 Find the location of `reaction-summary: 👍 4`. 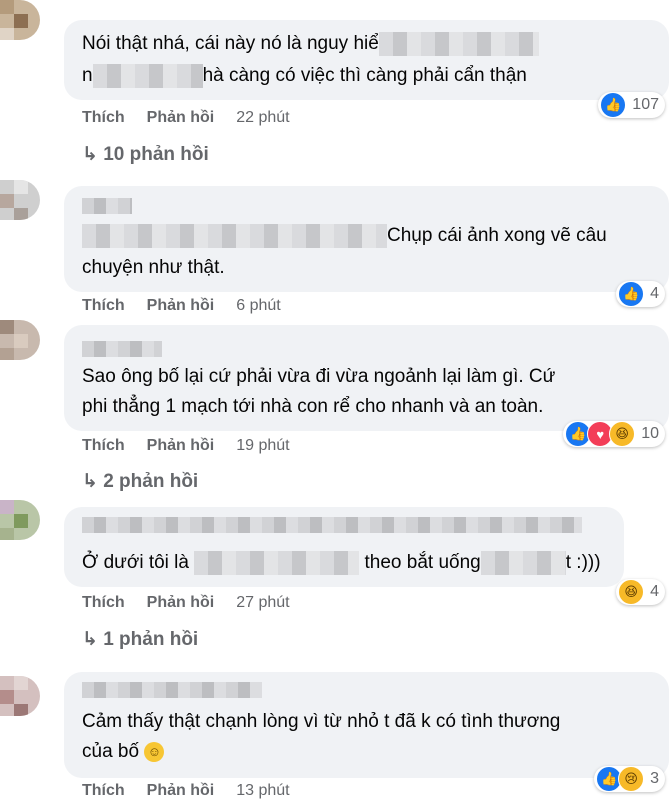

reaction-summary: 👍 4 is located at coordinates (640, 294).